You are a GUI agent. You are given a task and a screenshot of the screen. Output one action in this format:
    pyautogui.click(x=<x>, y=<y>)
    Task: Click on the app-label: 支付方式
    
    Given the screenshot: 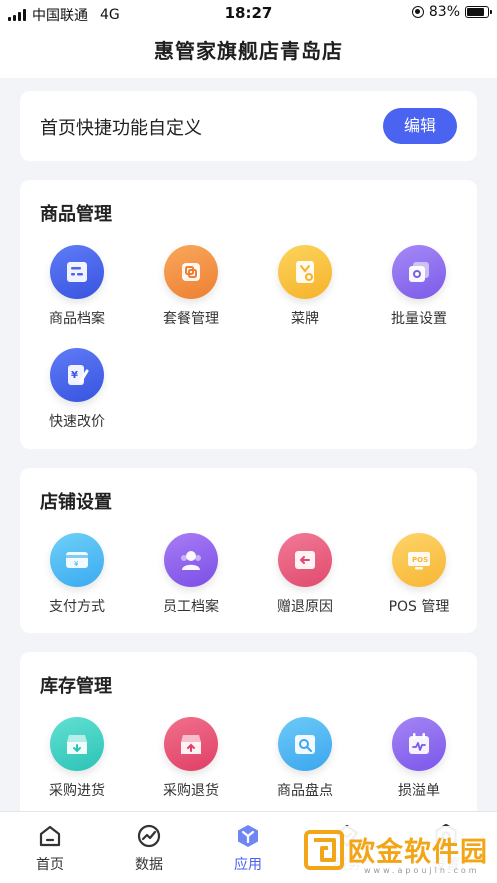 What is the action you would take?
    pyautogui.click(x=77, y=607)
    